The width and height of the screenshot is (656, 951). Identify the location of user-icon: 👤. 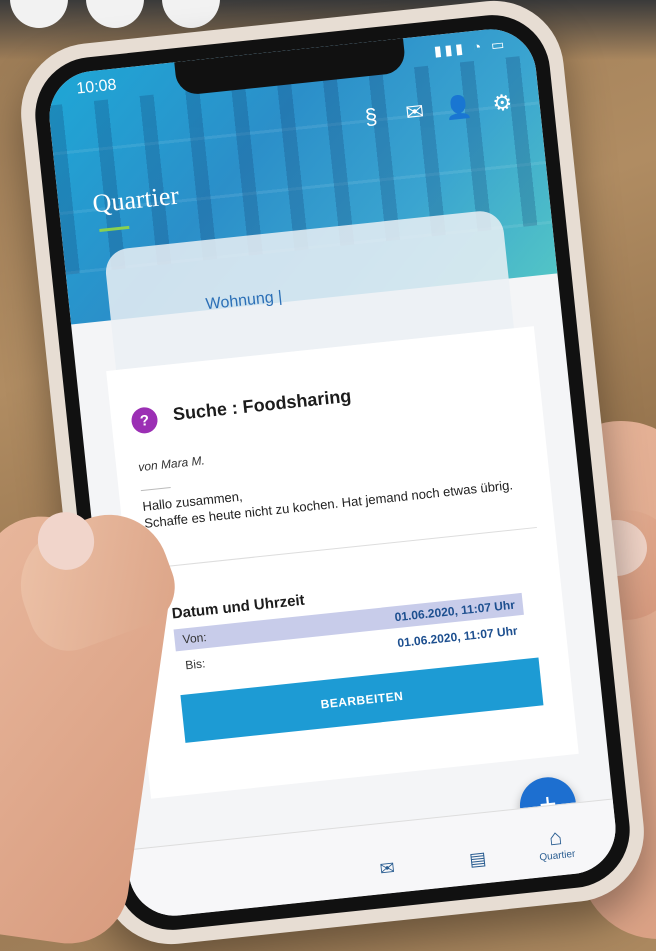
(459, 108).